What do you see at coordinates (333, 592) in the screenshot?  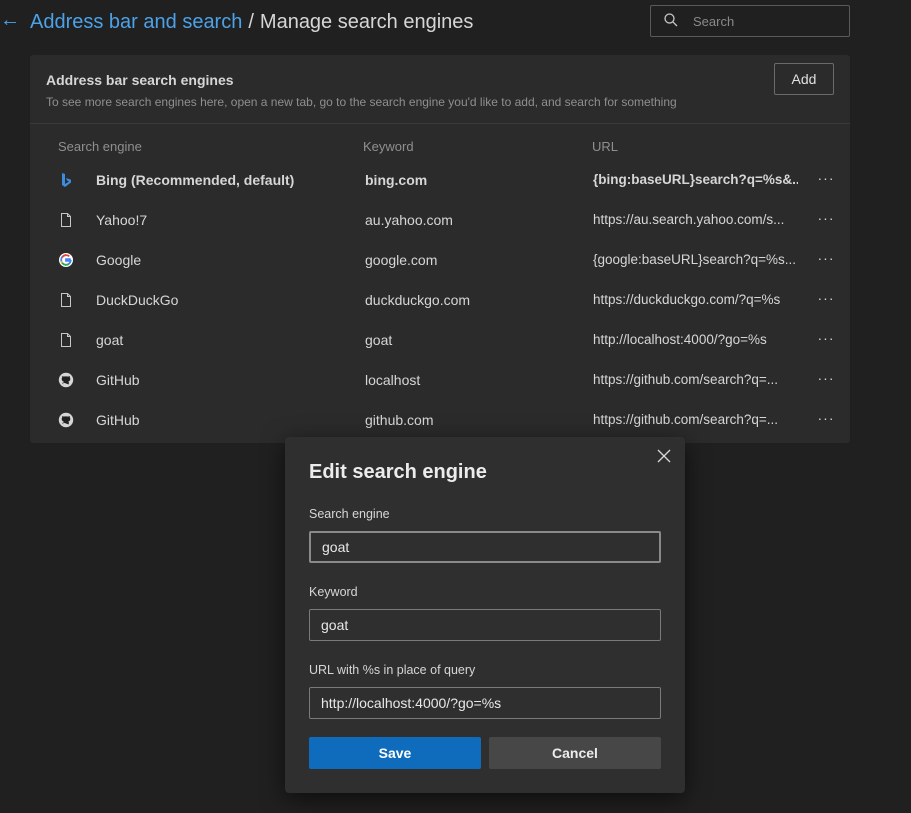 I see `keyword-label: Keyword` at bounding box center [333, 592].